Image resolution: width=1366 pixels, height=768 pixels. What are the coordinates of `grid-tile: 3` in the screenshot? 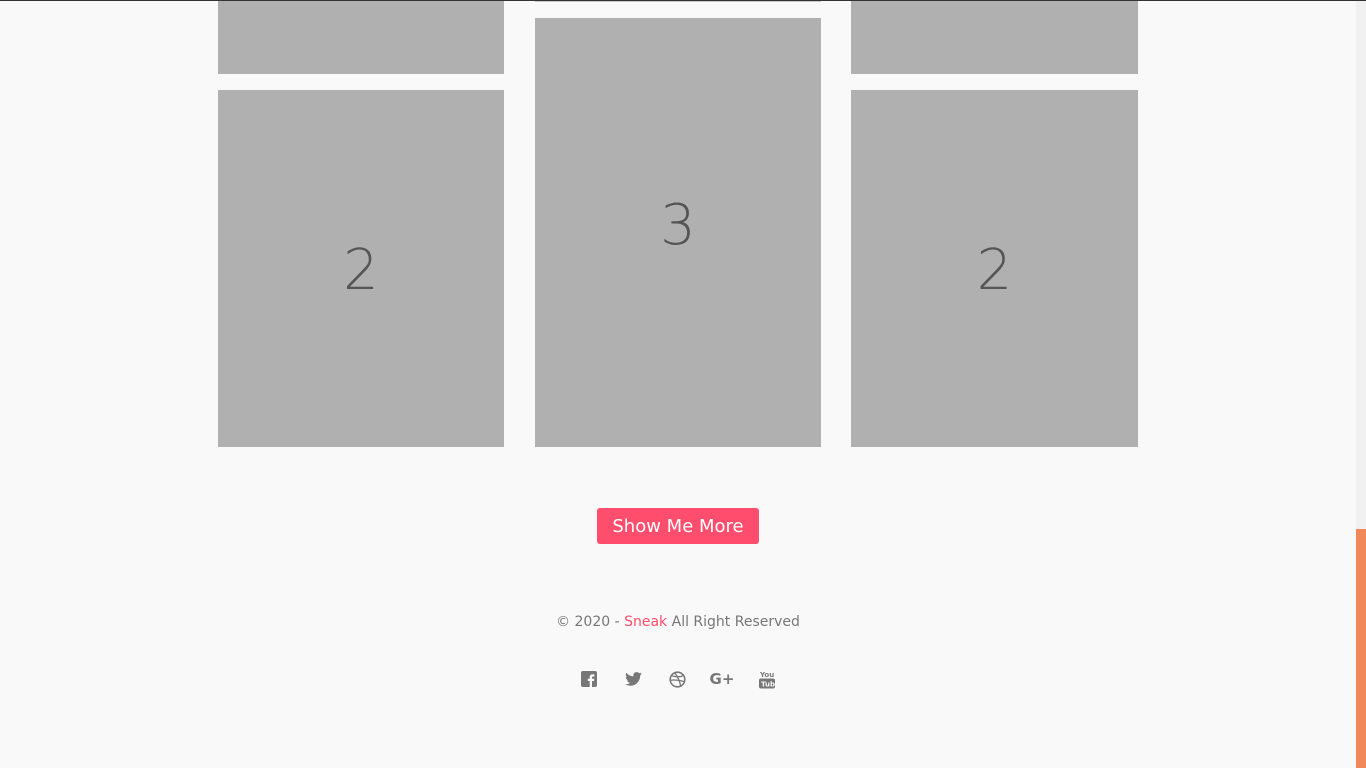 It's located at (678, 232).